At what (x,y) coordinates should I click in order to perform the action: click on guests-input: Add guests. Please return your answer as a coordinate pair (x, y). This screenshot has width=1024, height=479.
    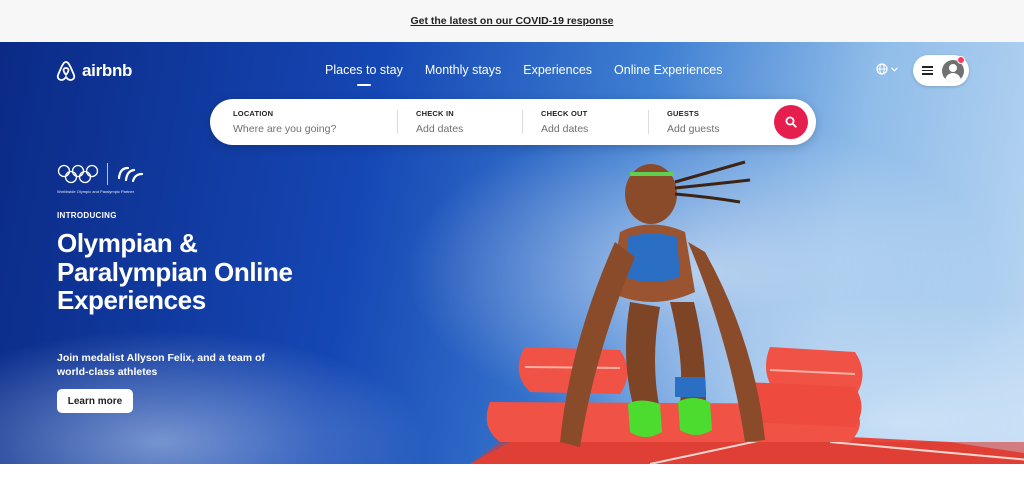
    Looking at the image, I should click on (721, 129).